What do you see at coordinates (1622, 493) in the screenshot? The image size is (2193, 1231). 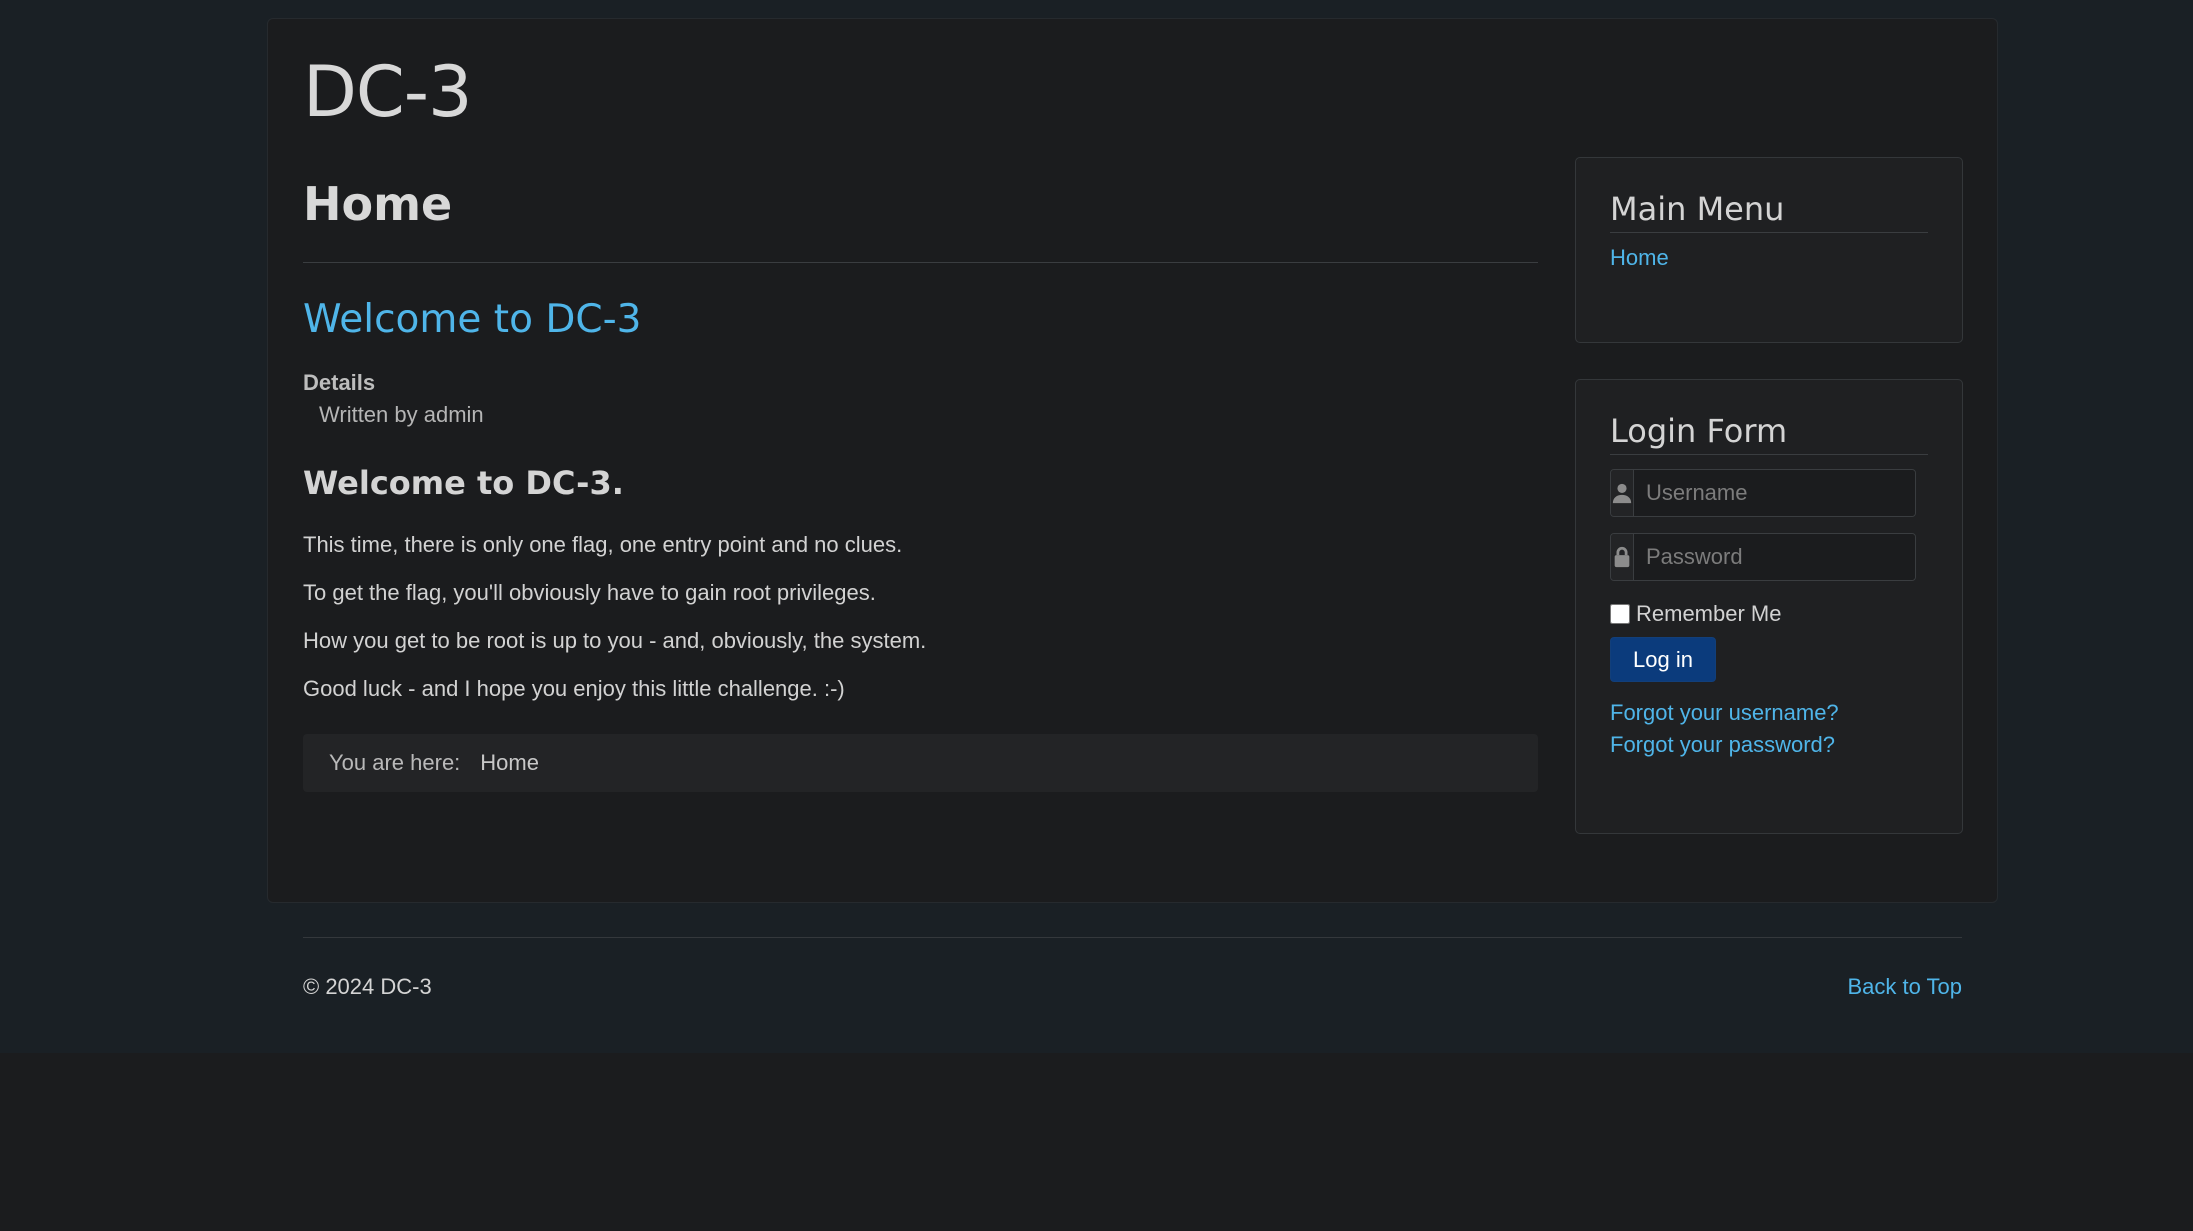 I see `user-icon` at bounding box center [1622, 493].